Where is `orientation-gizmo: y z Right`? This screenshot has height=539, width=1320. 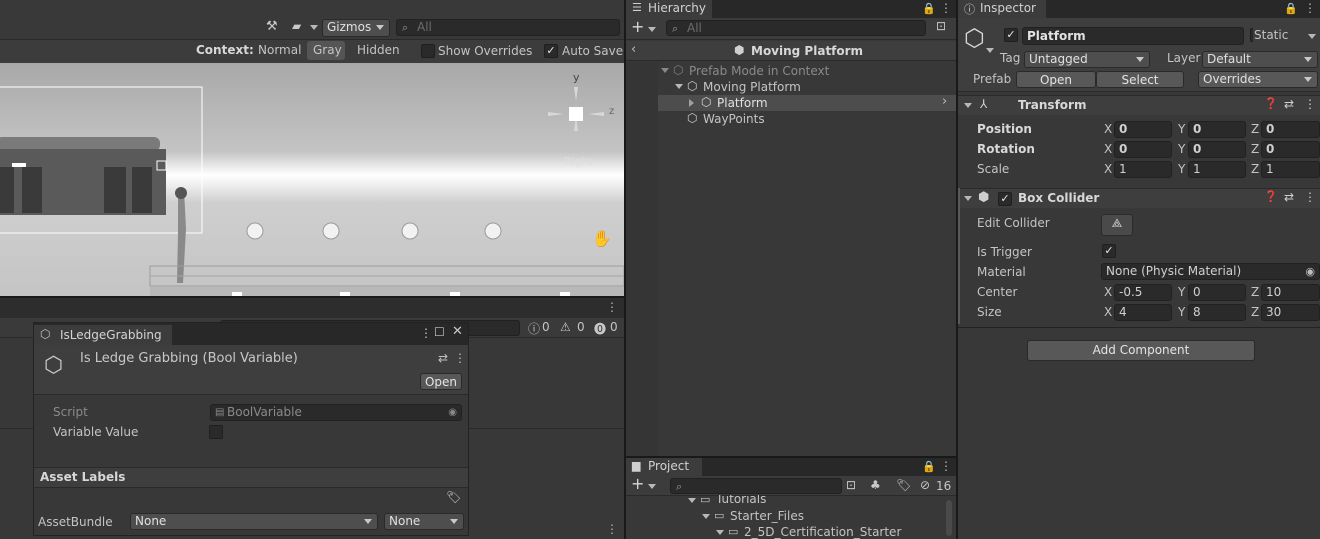 orientation-gizmo: y z Right is located at coordinates (579, 119).